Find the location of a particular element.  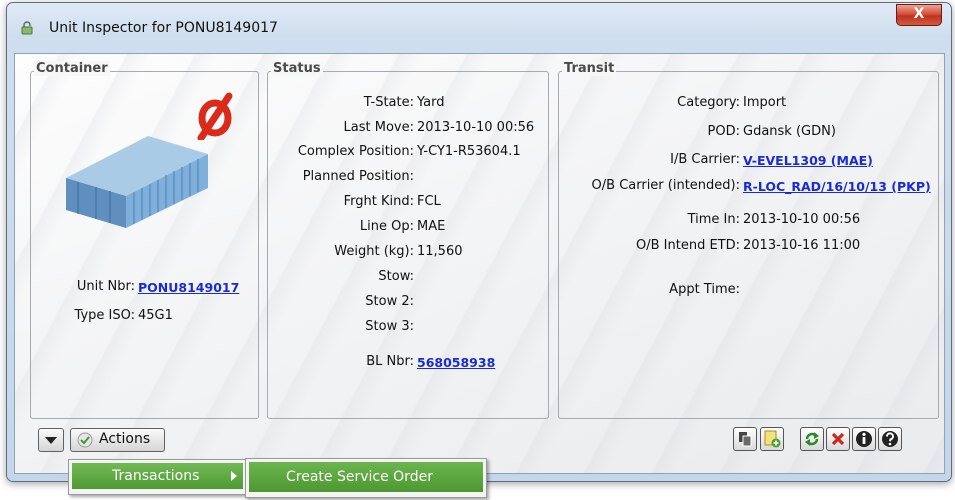

unit-nbr-label: Unit Nbr: is located at coordinates (105, 286).